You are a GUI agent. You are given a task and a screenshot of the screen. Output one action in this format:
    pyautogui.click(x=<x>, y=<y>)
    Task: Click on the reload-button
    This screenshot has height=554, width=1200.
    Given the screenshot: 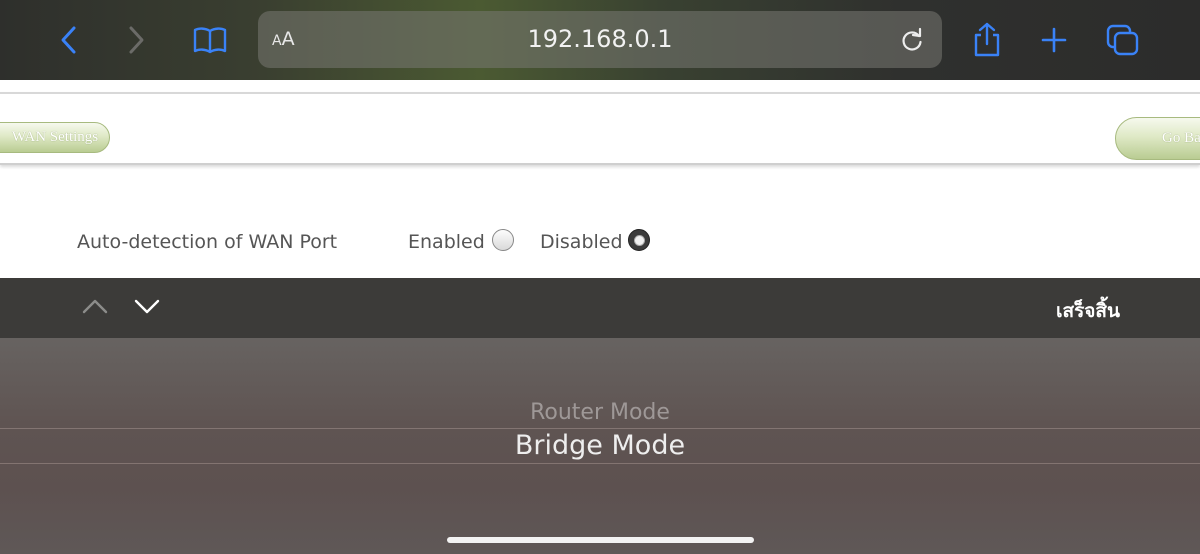 What is the action you would take?
    pyautogui.click(x=912, y=42)
    